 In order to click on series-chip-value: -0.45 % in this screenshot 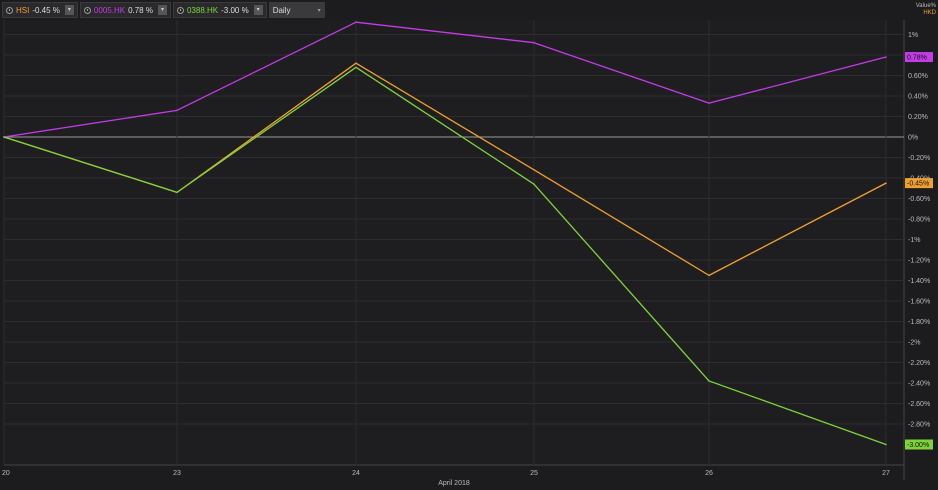, I will do `click(46, 10)`.